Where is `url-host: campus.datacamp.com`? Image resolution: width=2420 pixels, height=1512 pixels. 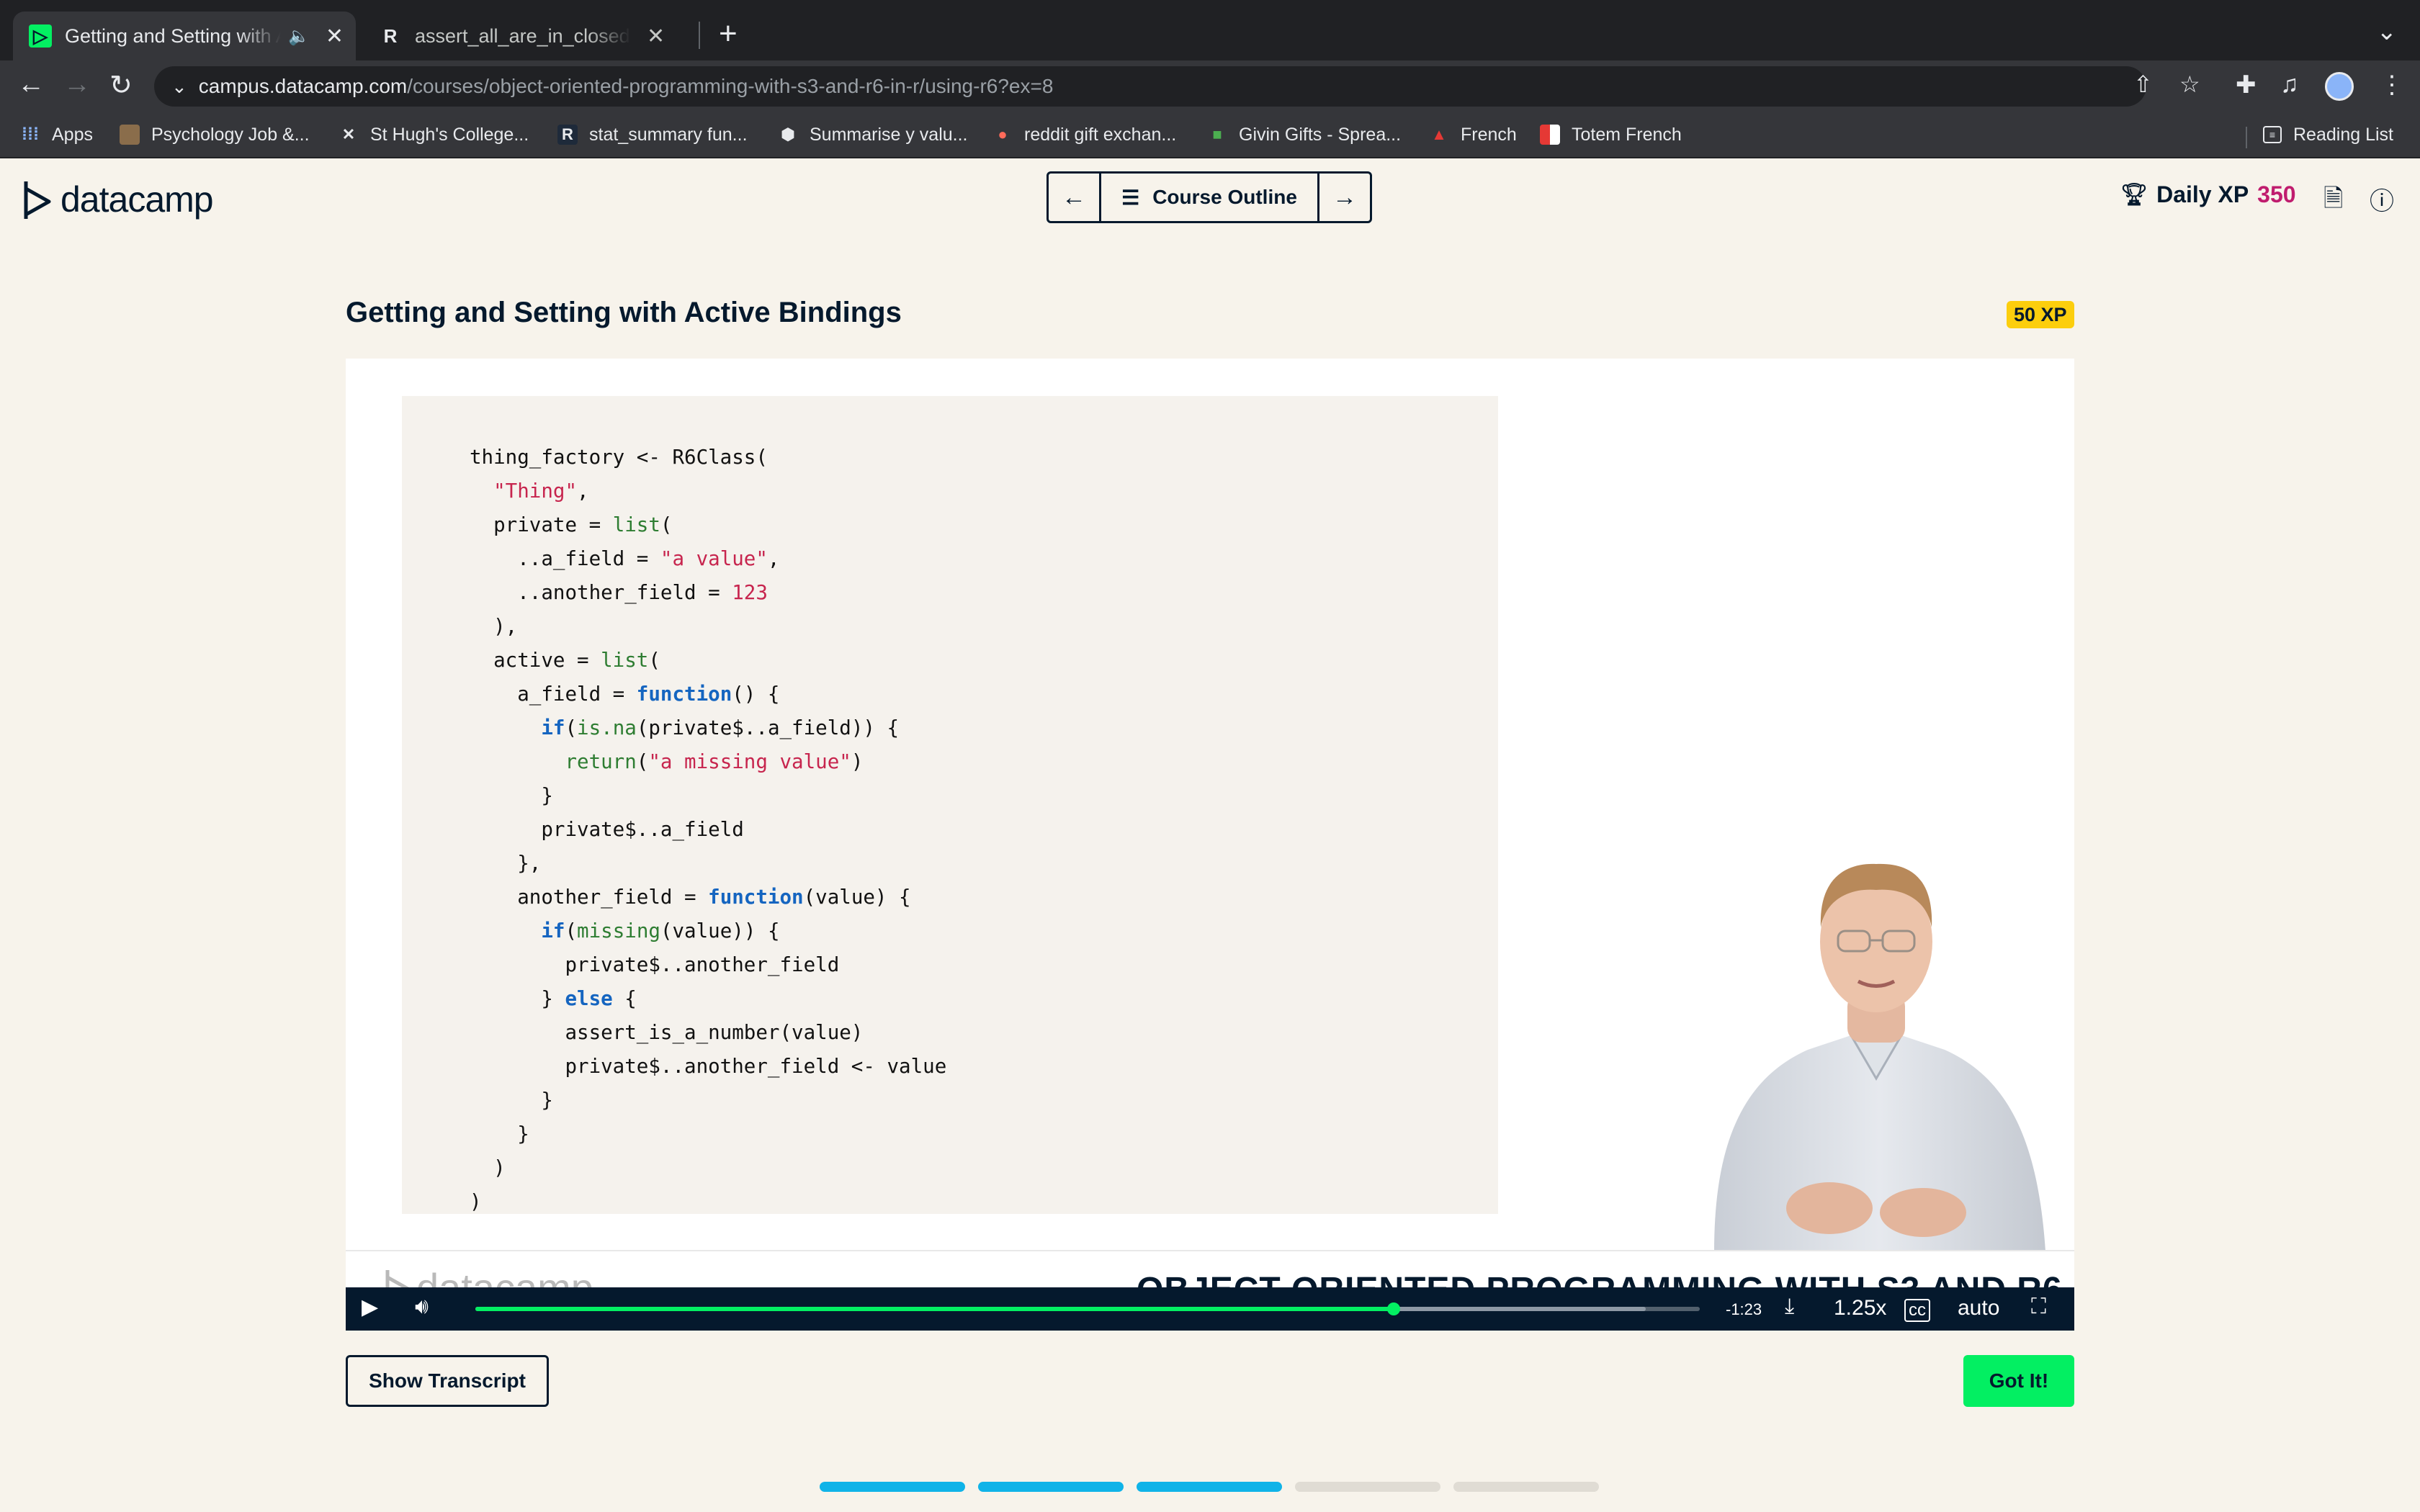
url-host: campus.datacamp.com is located at coordinates (303, 86).